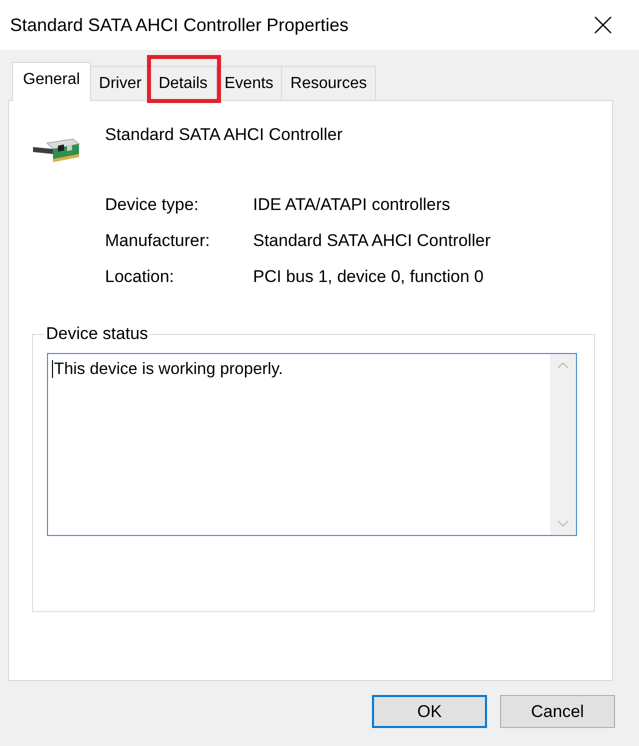  Describe the element at coordinates (351, 205) in the screenshot. I see `property-value: IDE ATA/ATAPI controllers` at that location.